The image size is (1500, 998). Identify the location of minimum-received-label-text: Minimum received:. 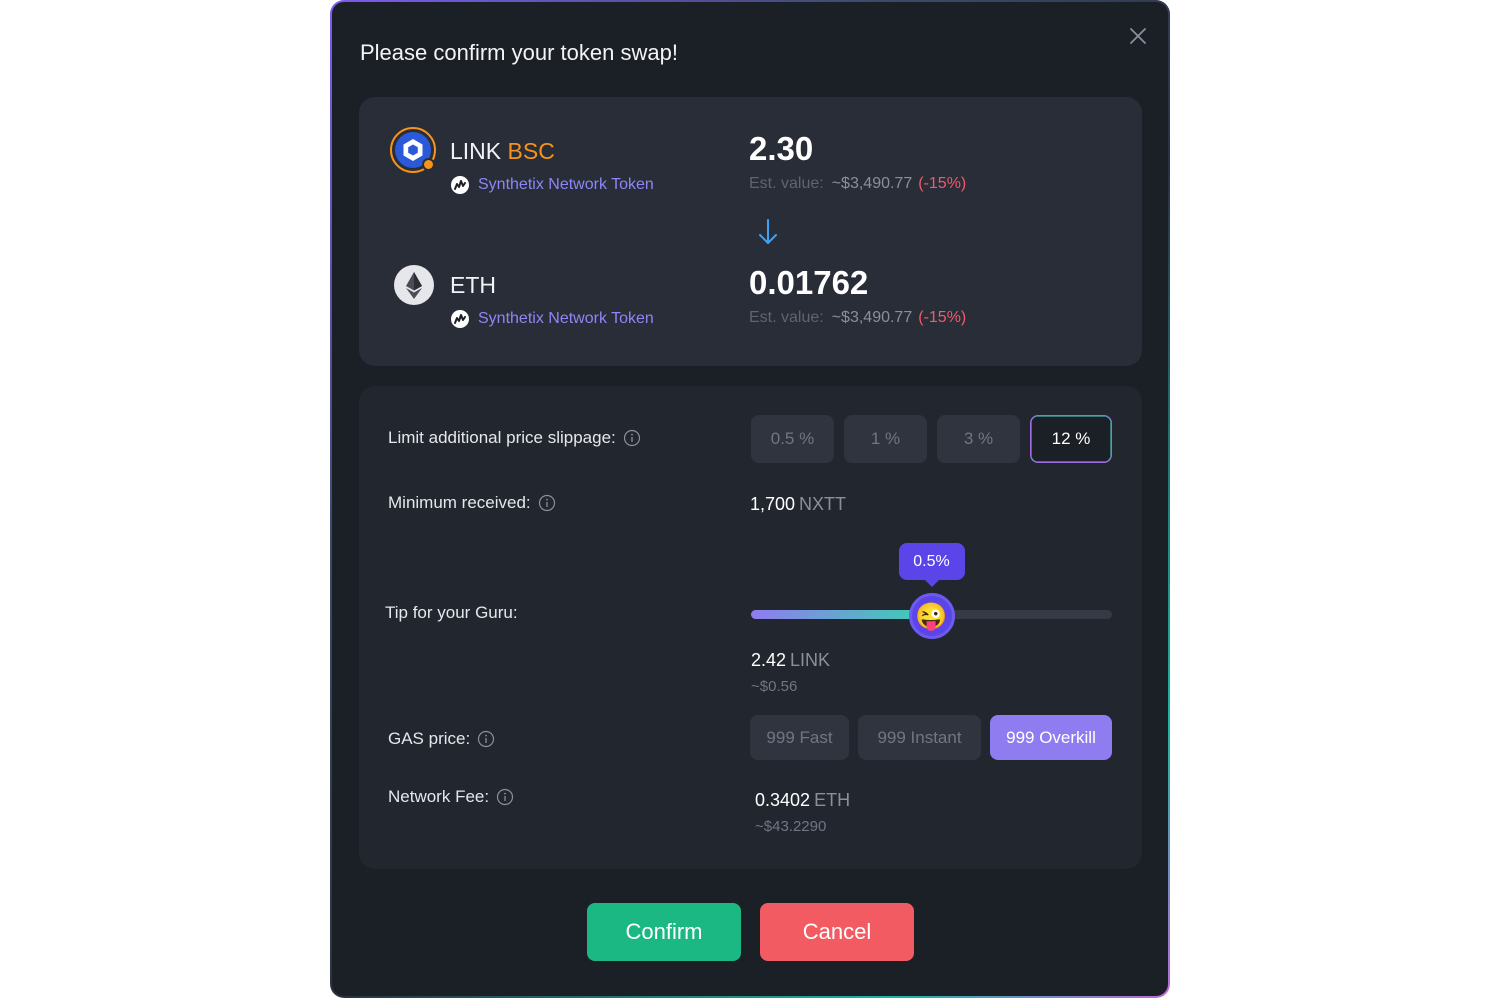
(459, 502).